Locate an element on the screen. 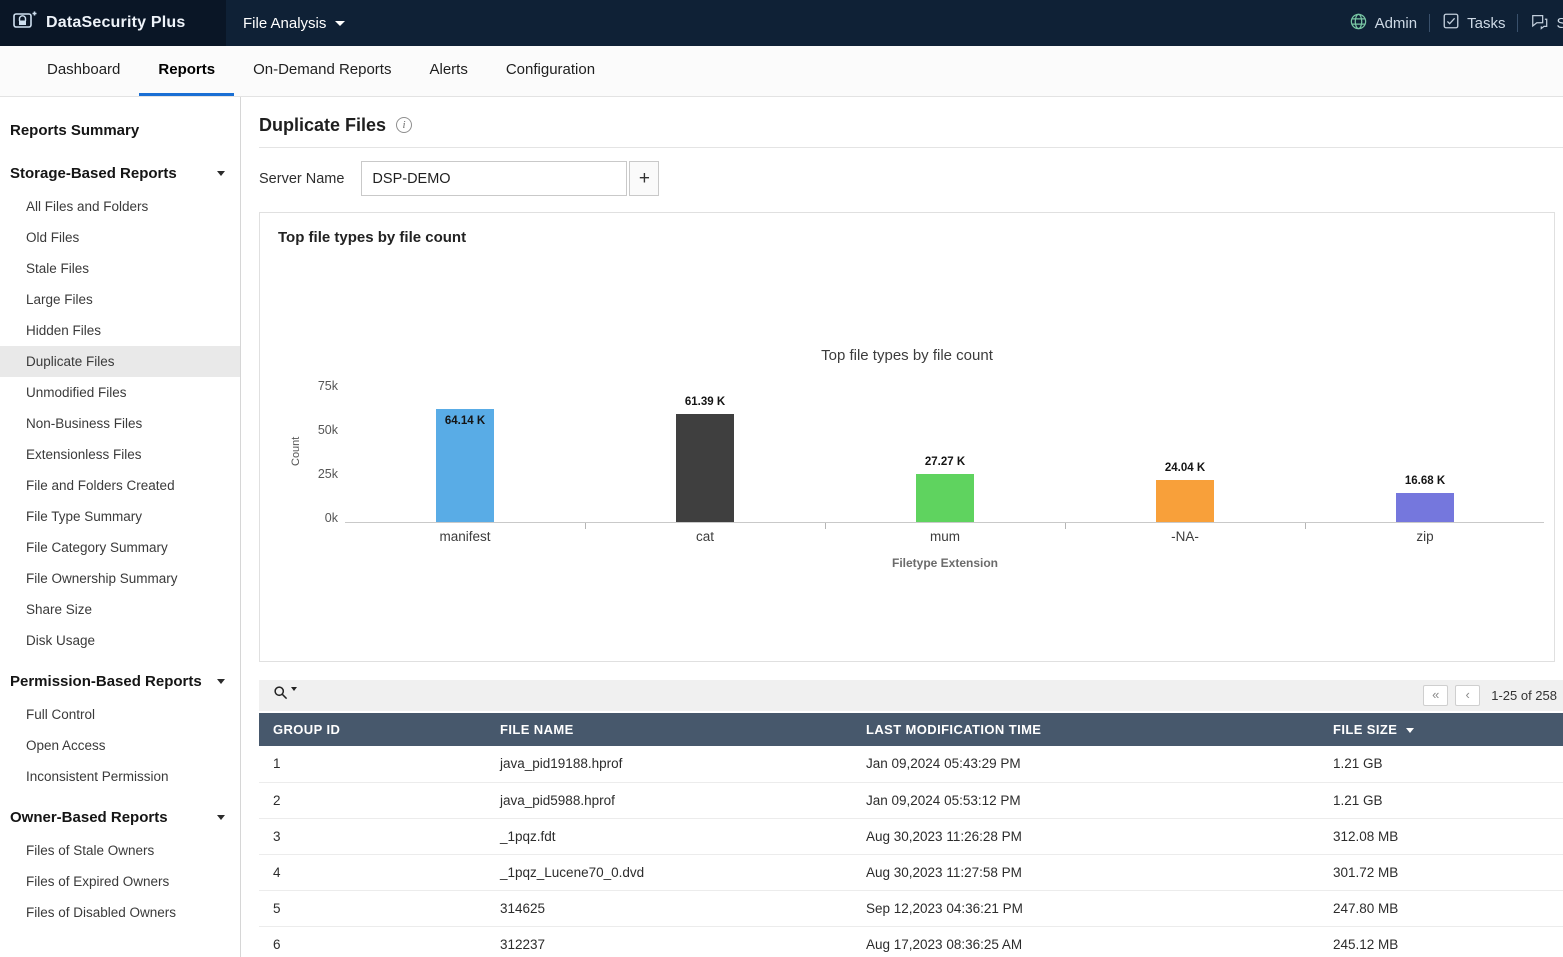 Image resolution: width=1563 pixels, height=957 pixels. table-row: 5 314625 Sep 12,2023 04:36:21 PM 247.80 MB is located at coordinates (911, 908).